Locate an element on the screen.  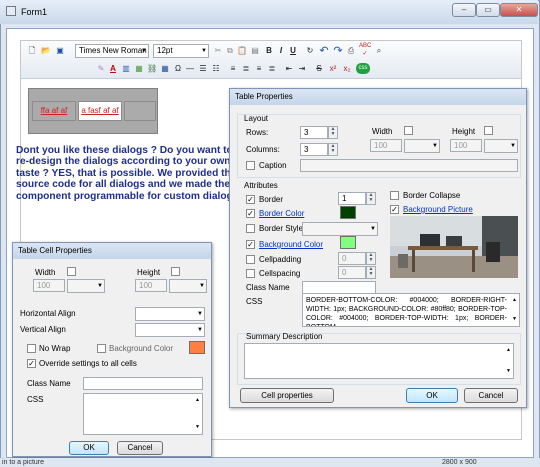
eraser-icon: ✎ is located at coordinates (101, 69).